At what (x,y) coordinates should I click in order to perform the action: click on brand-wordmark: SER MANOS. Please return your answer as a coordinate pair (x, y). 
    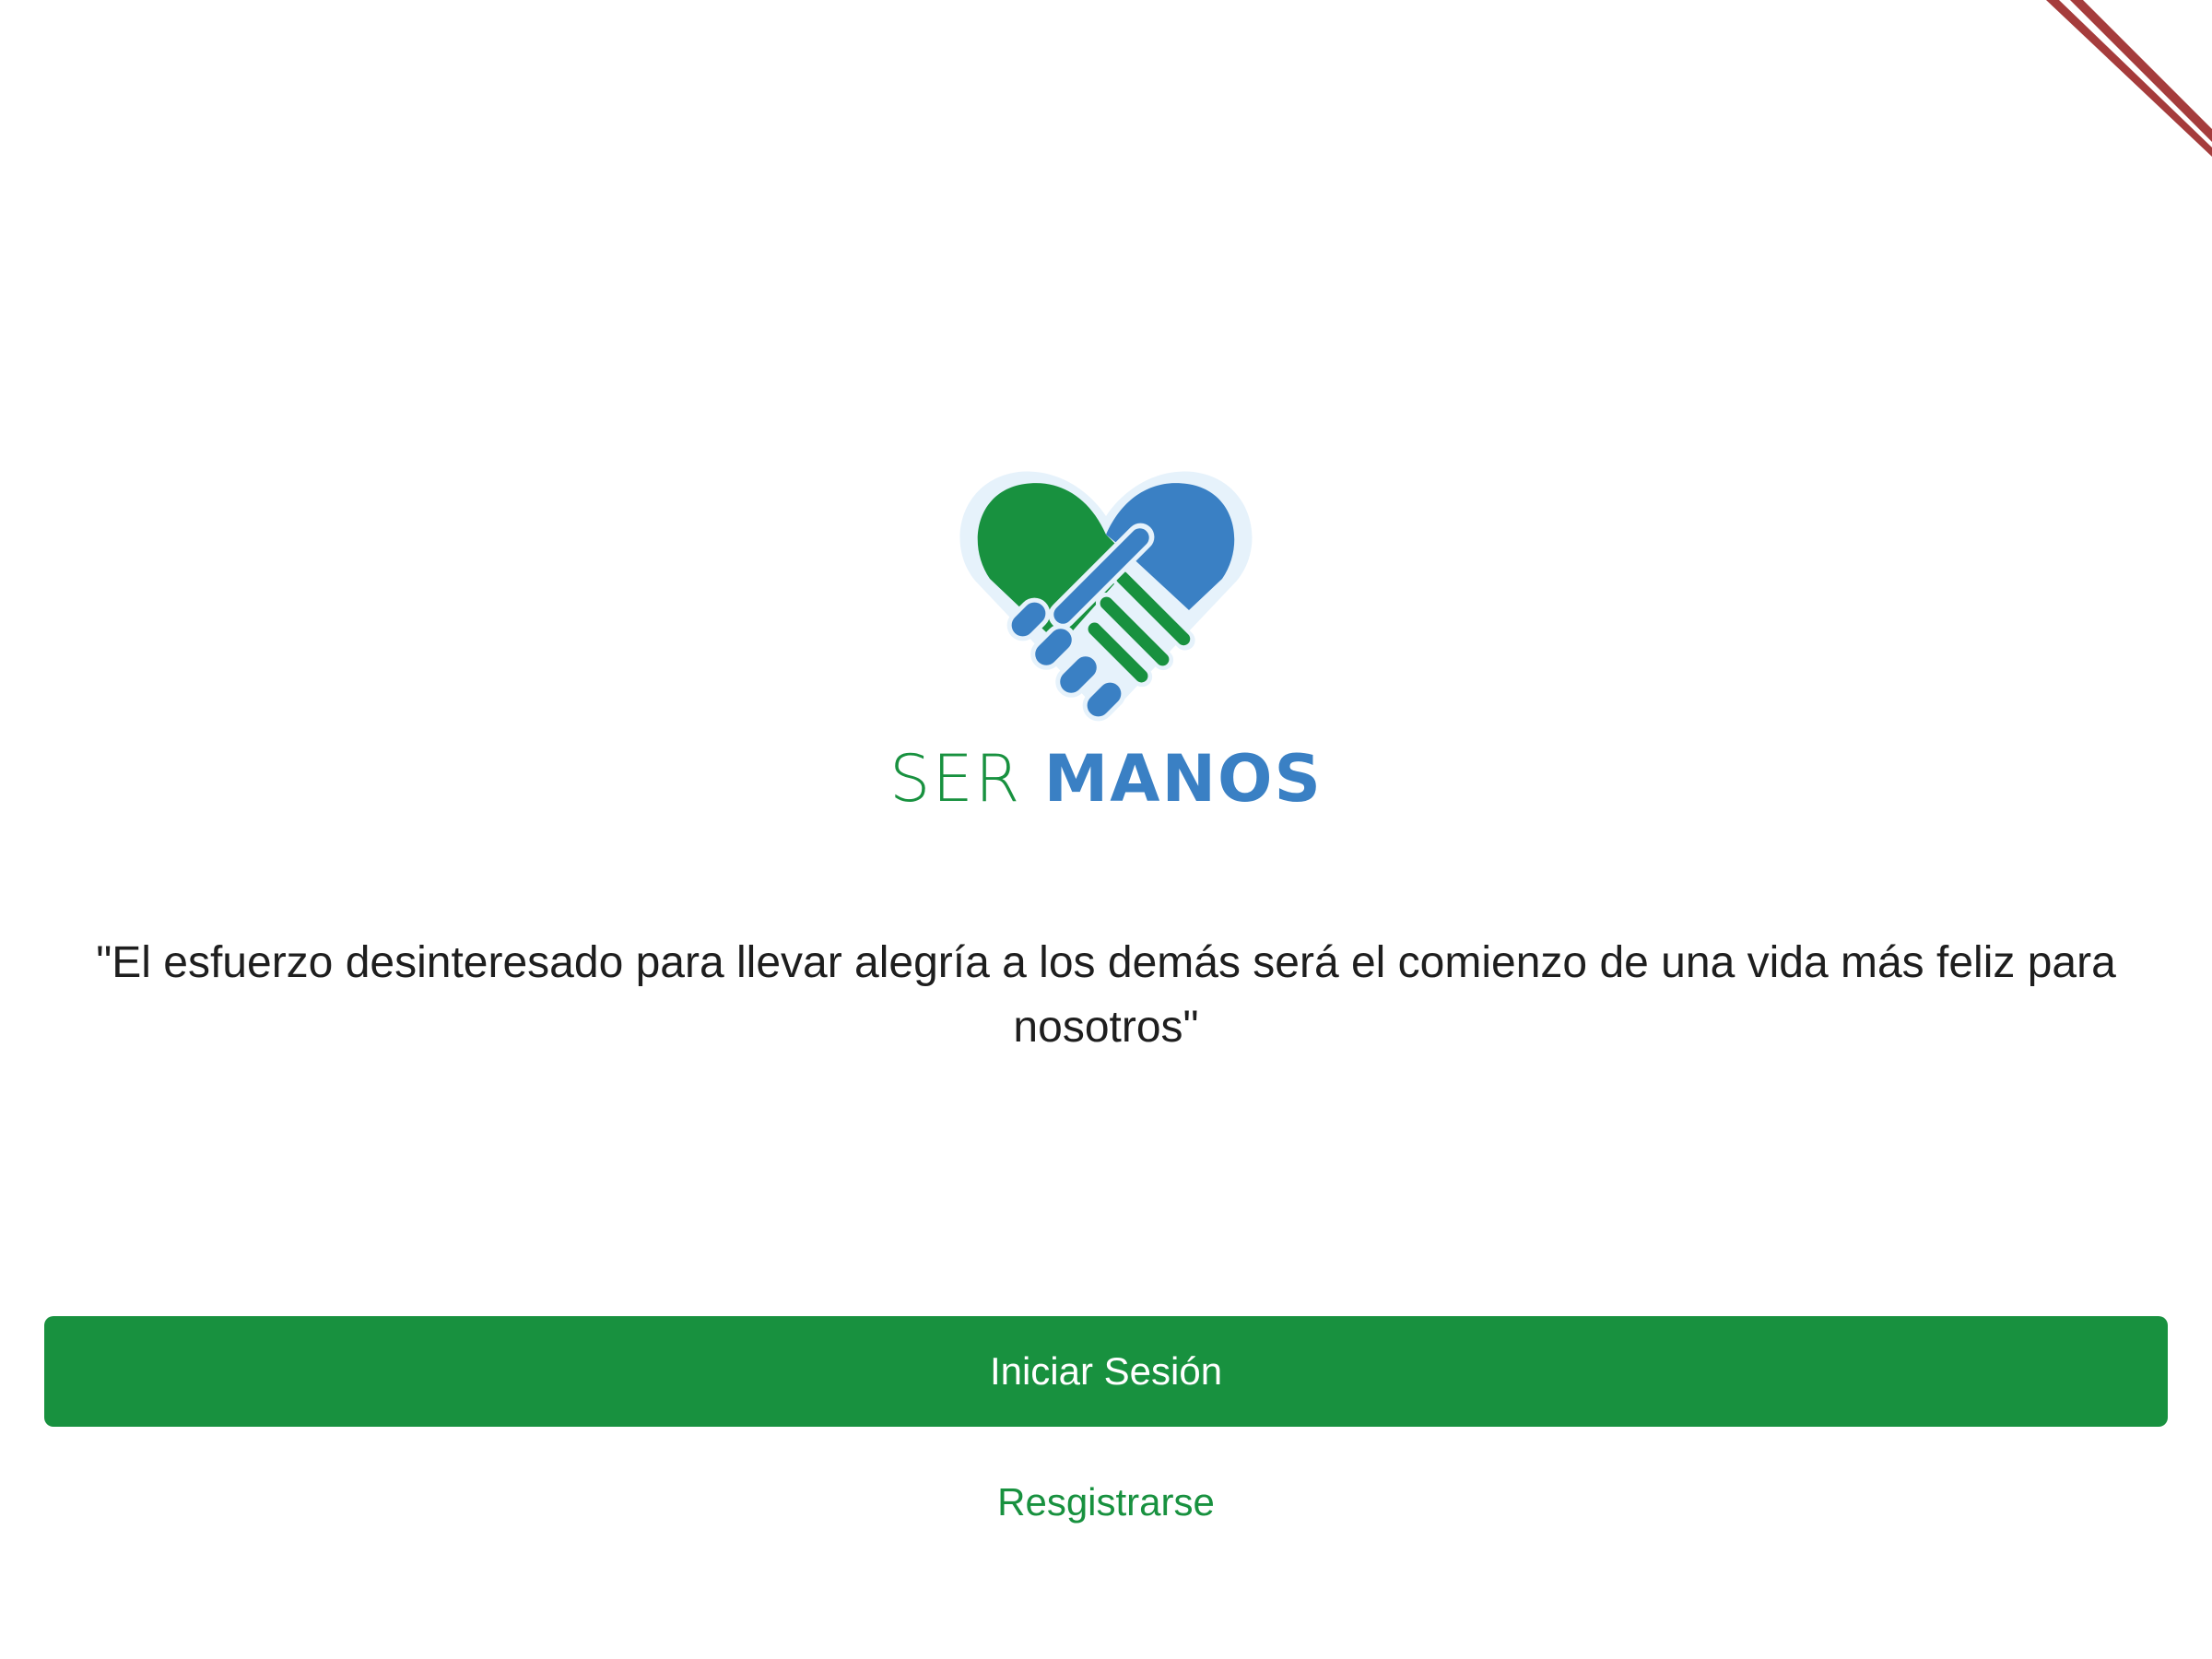
    Looking at the image, I should click on (1106, 779).